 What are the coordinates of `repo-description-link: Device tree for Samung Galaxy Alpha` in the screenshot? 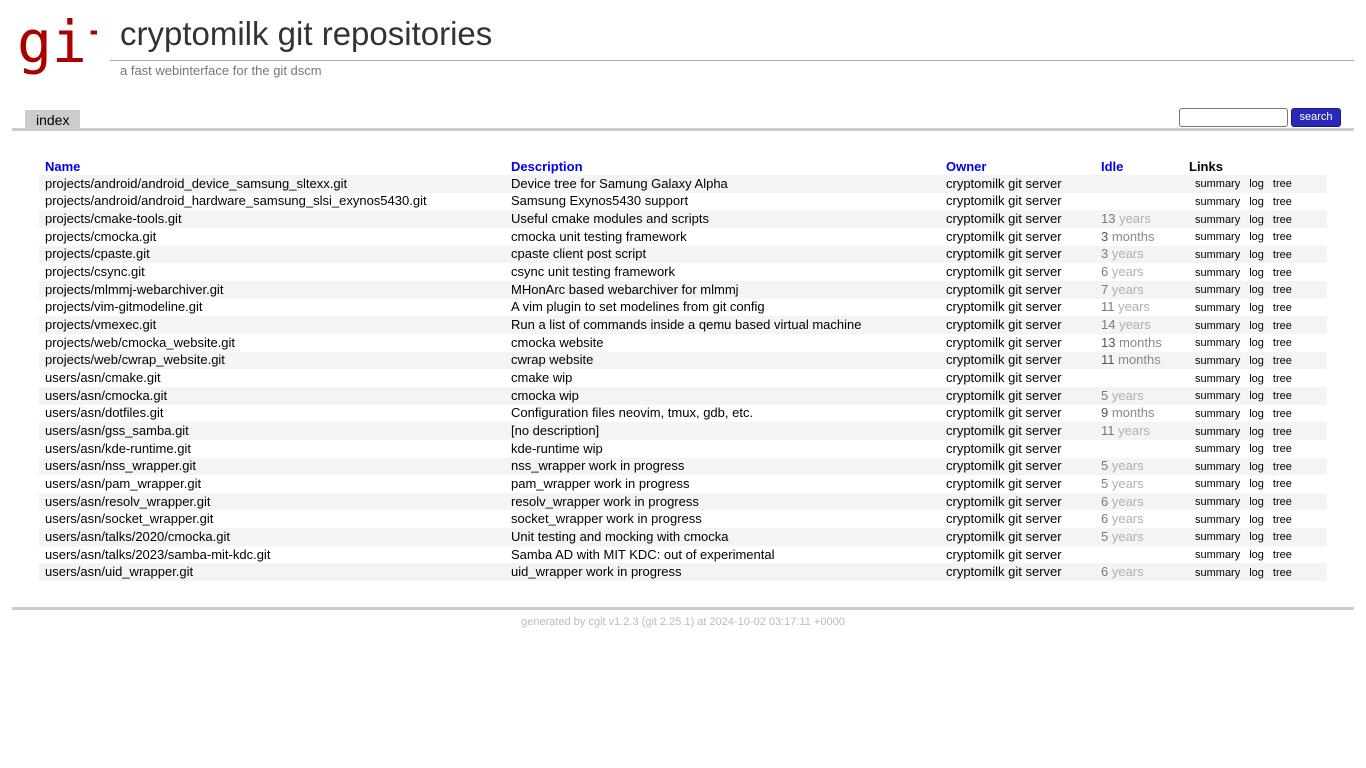 It's located at (619, 183).